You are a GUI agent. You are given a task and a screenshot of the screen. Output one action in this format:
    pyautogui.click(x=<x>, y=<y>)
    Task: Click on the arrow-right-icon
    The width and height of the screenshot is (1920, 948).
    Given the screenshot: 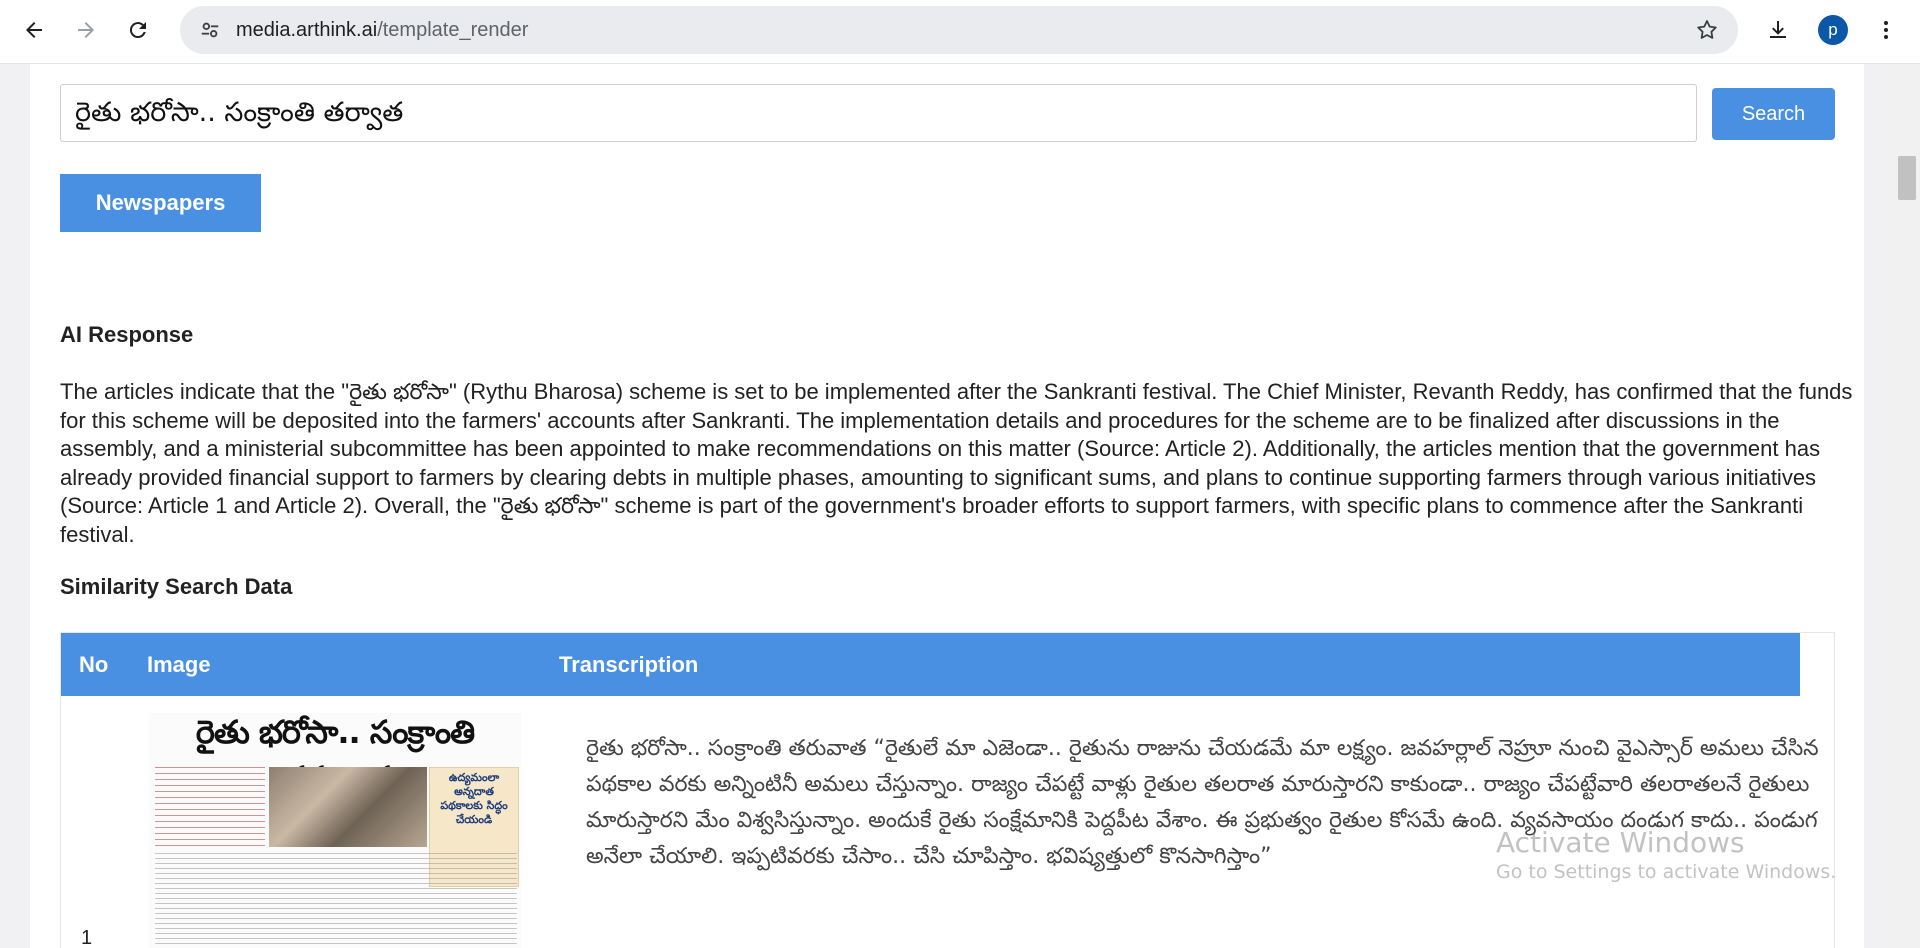 What is the action you would take?
    pyautogui.click(x=86, y=30)
    